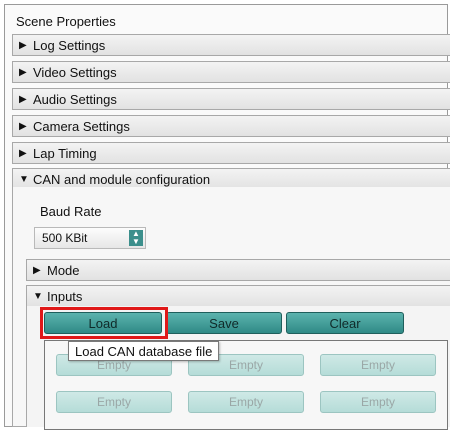 Image resolution: width=450 pixels, height=430 pixels. Describe the element at coordinates (104, 323) in the screenshot. I see `load-highlight-box` at that location.